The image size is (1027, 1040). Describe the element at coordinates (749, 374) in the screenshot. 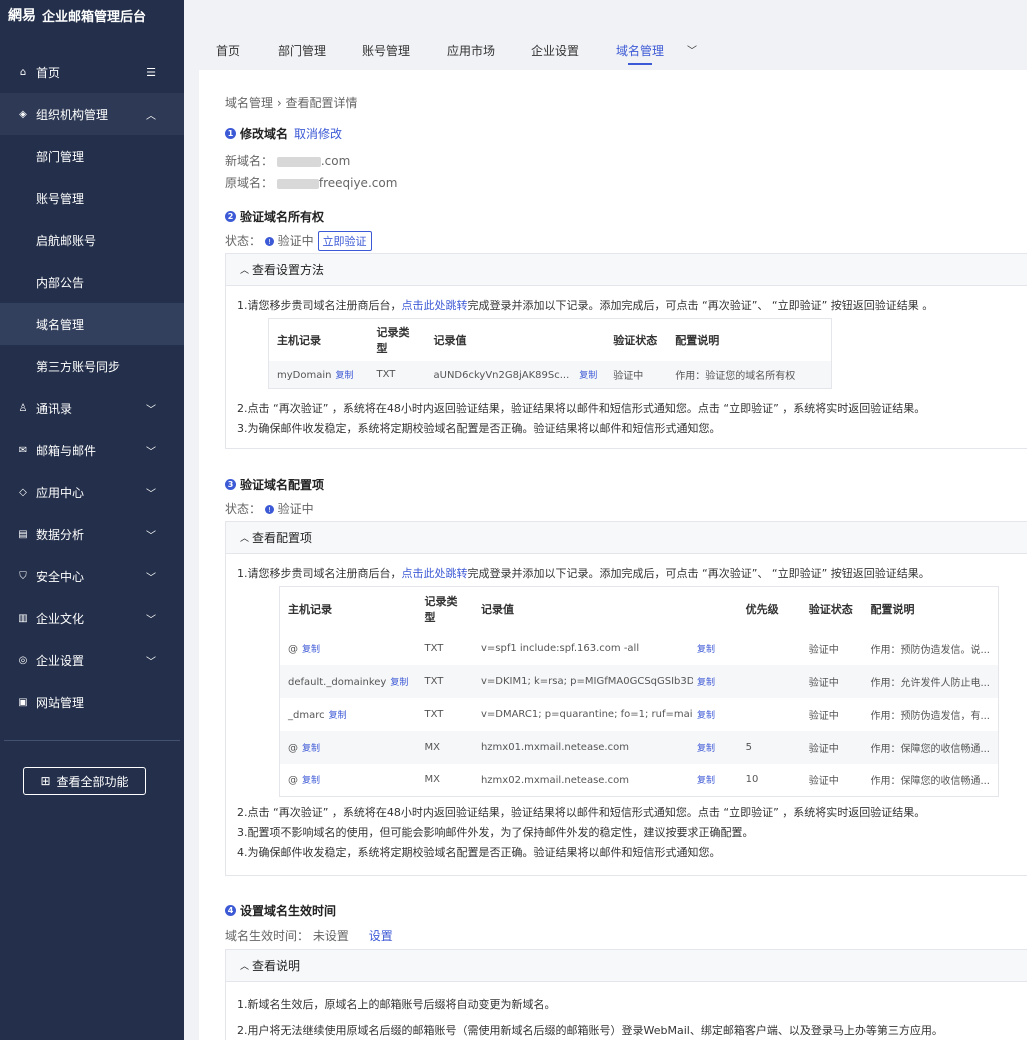

I see `desc-cell: 作用：验证您的域名所有权` at that location.